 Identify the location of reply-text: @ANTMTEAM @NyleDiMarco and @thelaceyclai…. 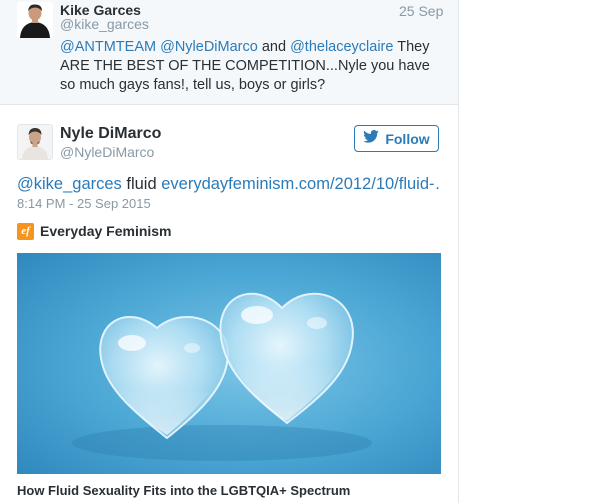
(254, 66).